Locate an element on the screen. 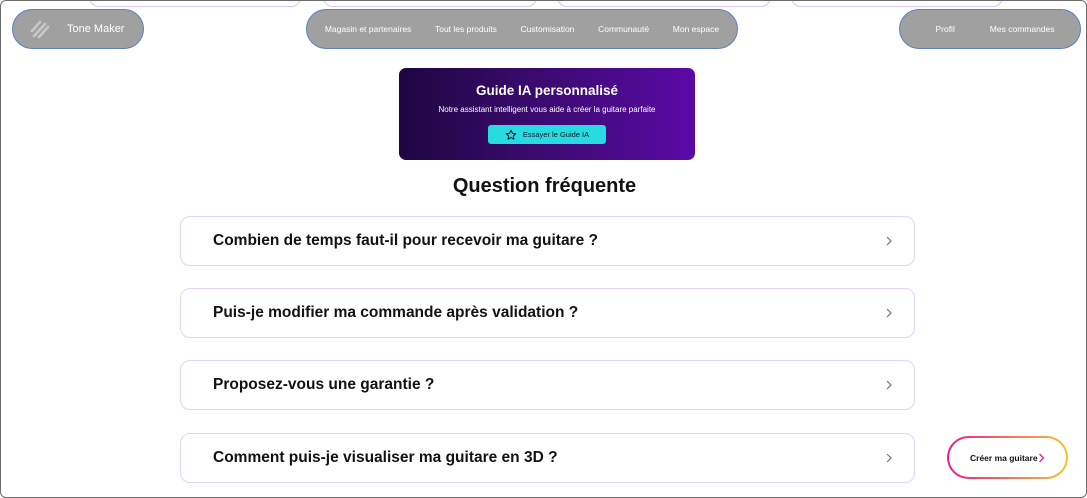  nav-link-profil: Profil is located at coordinates (944, 29).